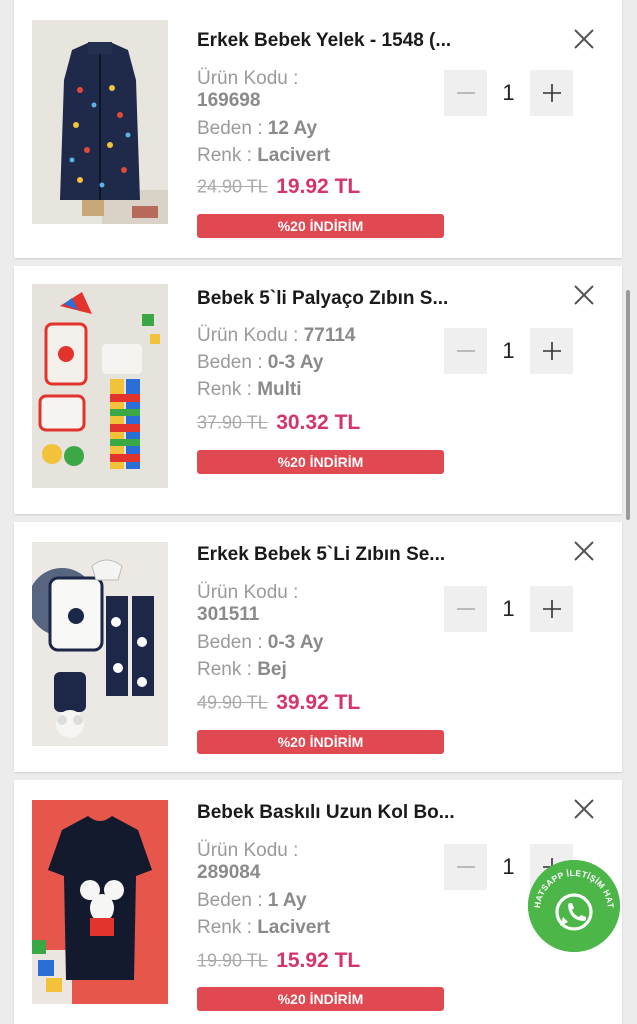  I want to click on navy-vest-photo, so click(100, 122).